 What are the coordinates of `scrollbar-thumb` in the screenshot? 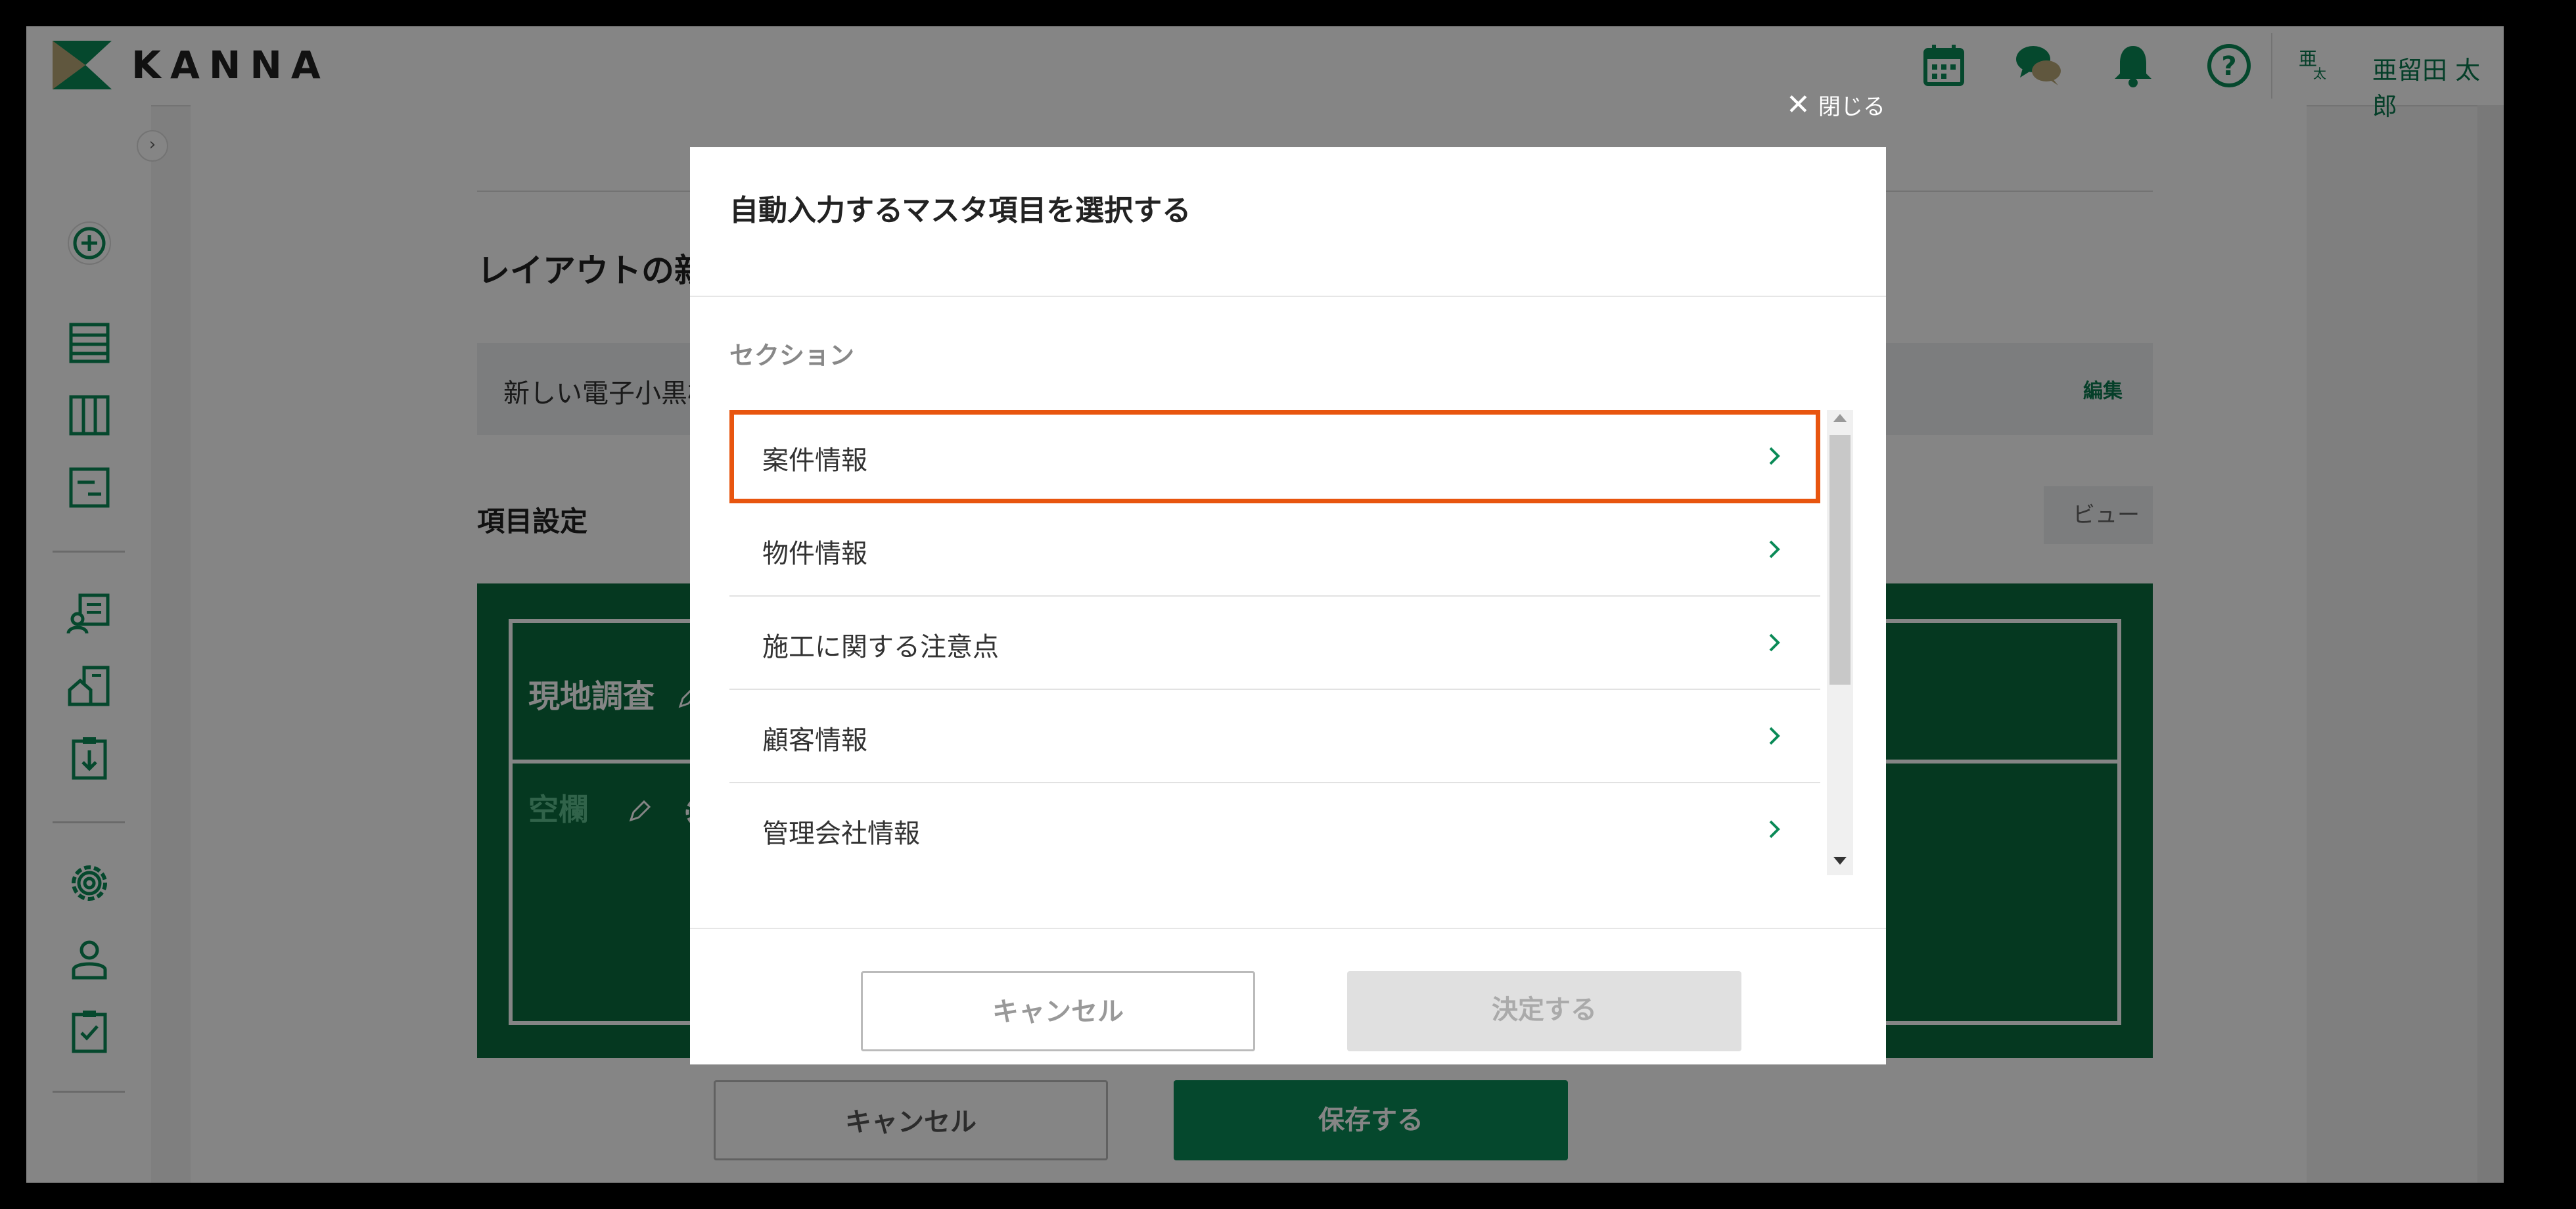 It's located at (1840, 560).